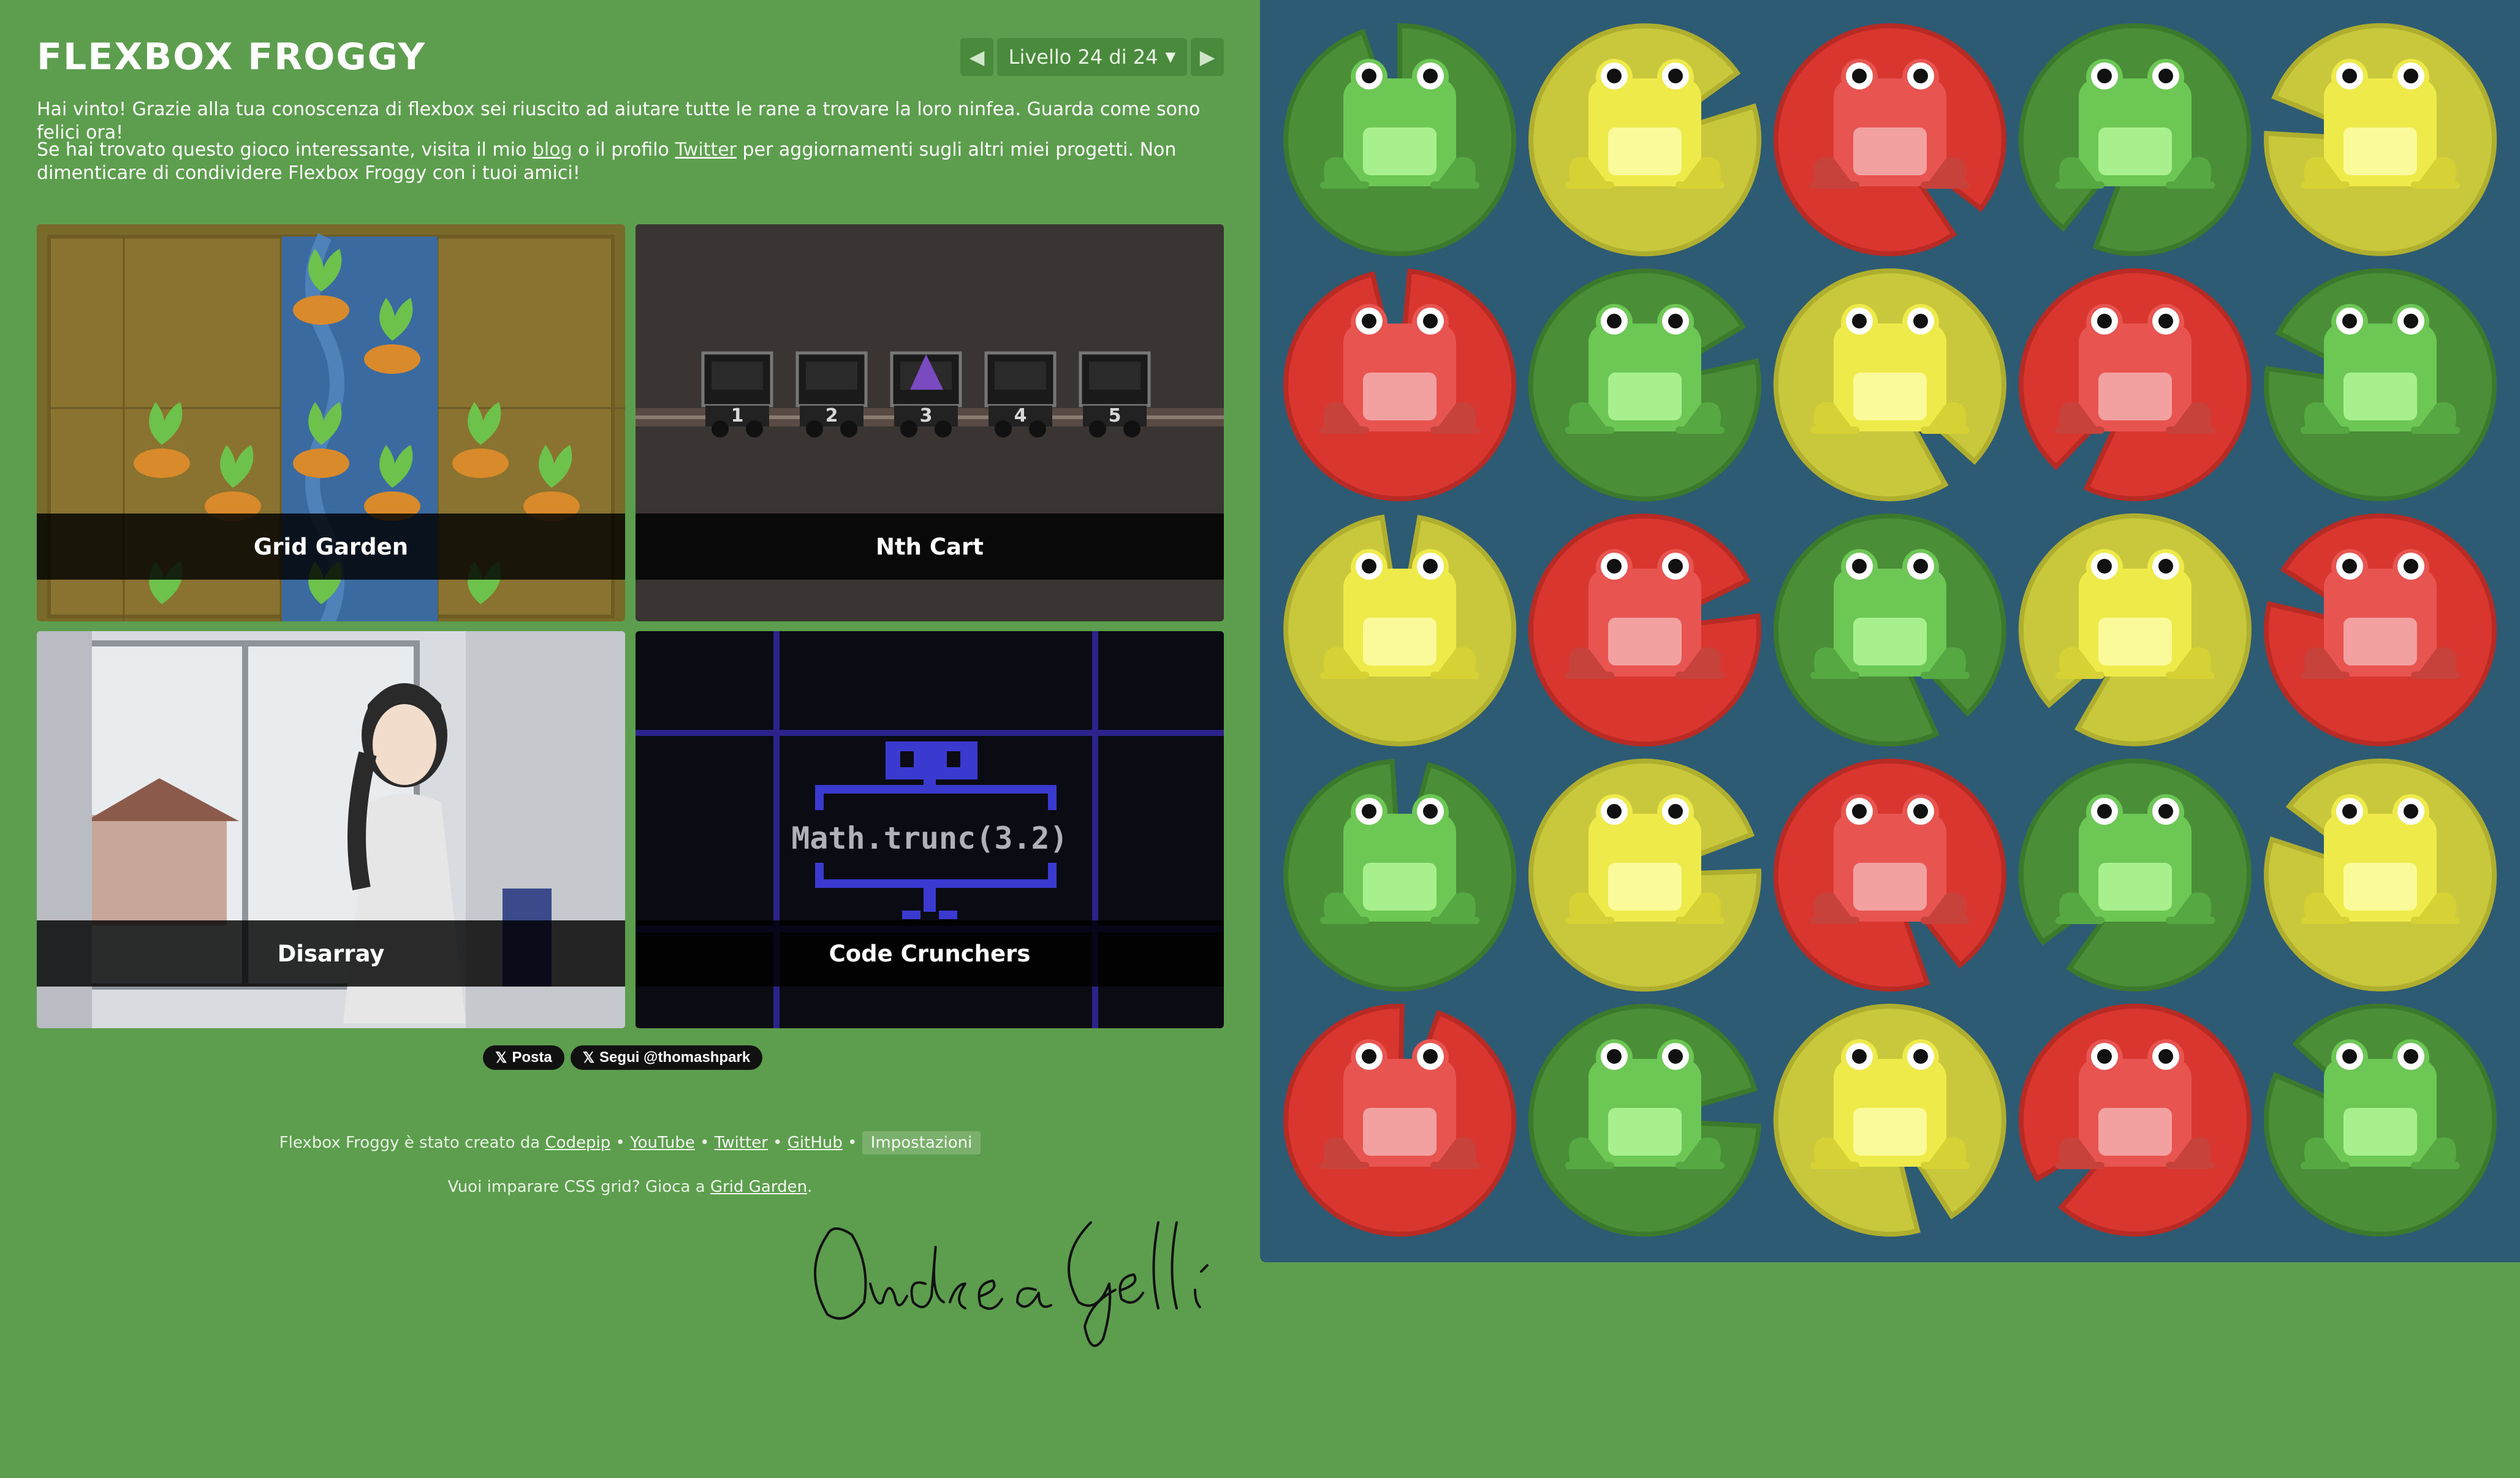 The height and width of the screenshot is (1478, 2520). I want to click on game-card-nth-cart: 1 2 3 4 5 Nth Cart, so click(930, 422).